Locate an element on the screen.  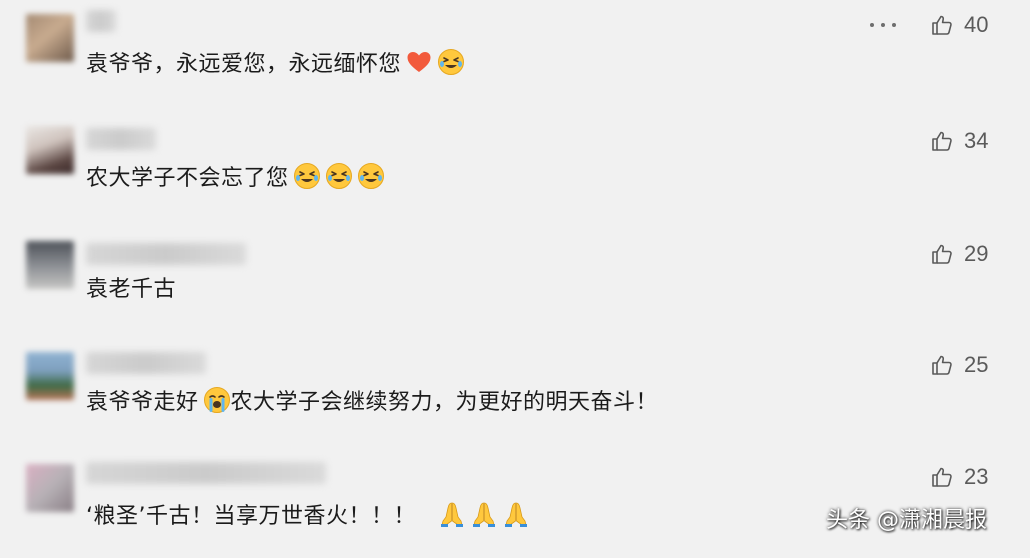
like-button: 23 is located at coordinates (959, 477).